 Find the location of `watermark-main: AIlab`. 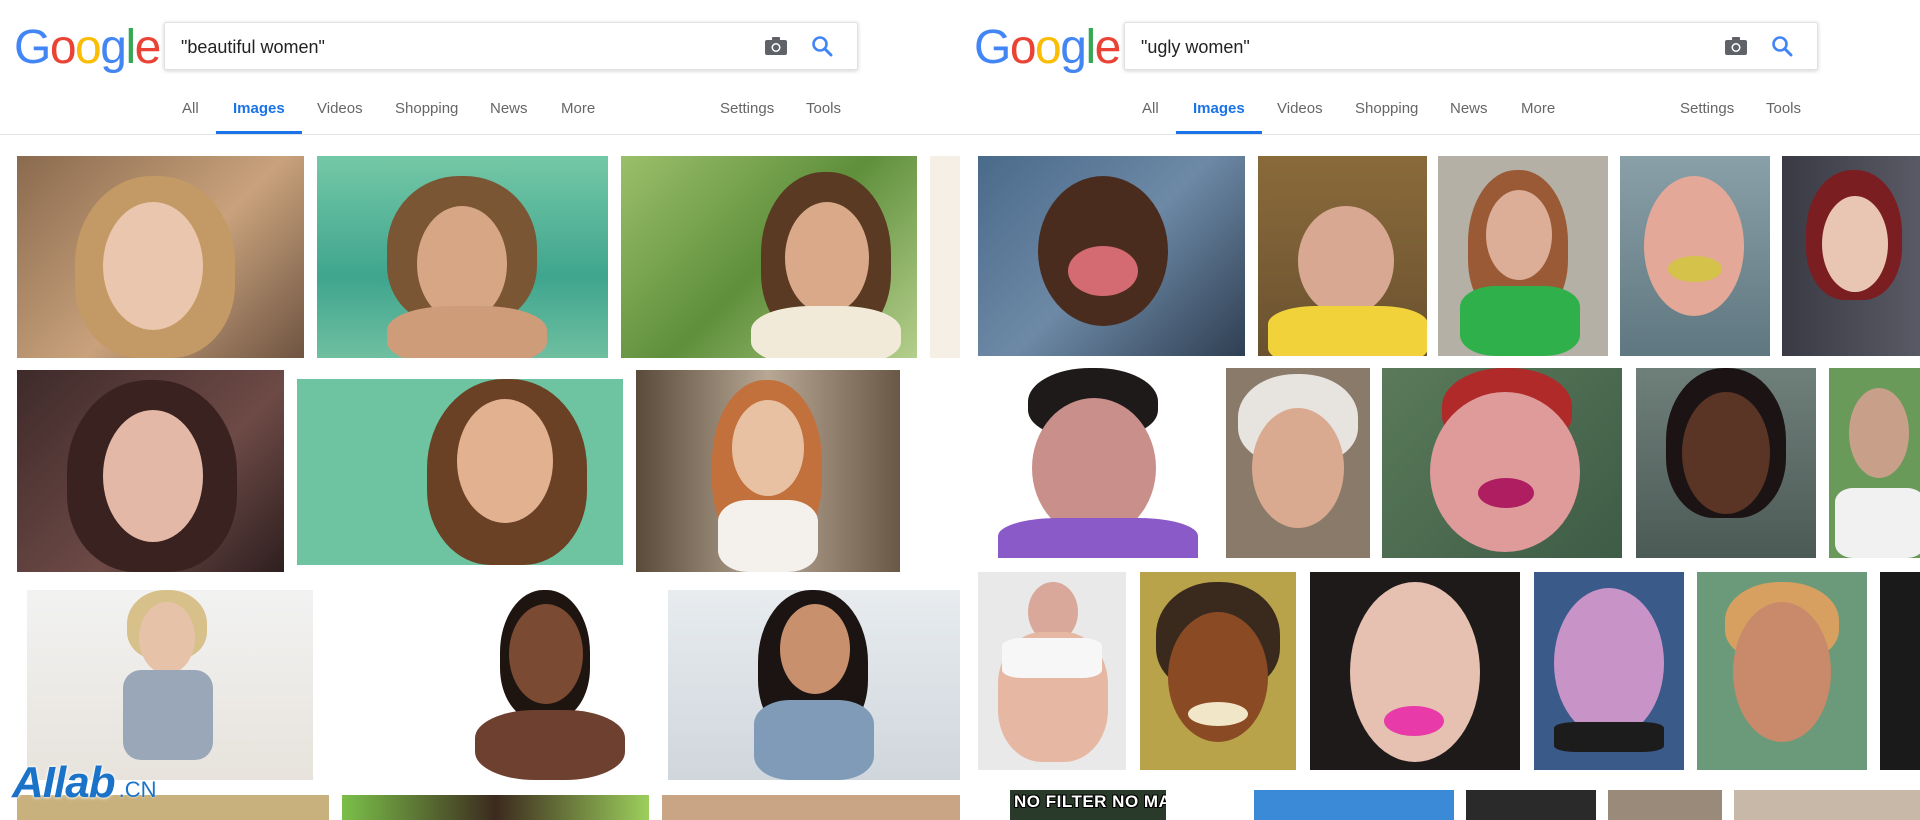

watermark-main: AIlab is located at coordinates (64, 782).